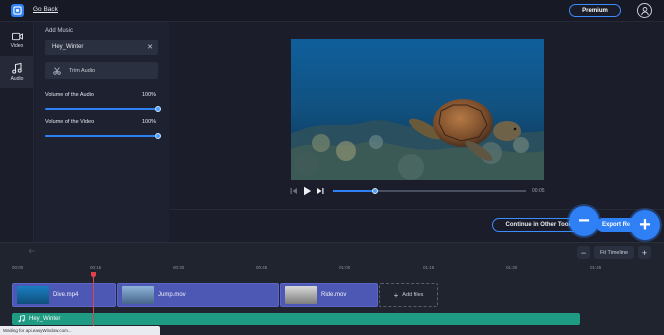  What do you see at coordinates (172, 295) in the screenshot?
I see `clip-name: Jump.mov` at bounding box center [172, 295].